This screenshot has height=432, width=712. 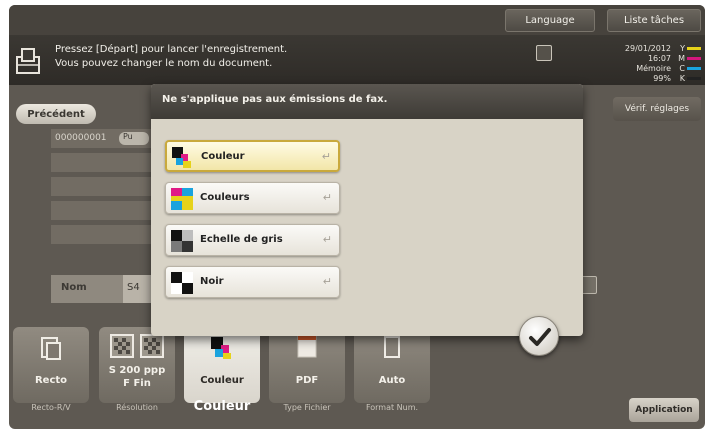 What do you see at coordinates (51, 365) in the screenshot?
I see `tab-duplex: Recto` at bounding box center [51, 365].